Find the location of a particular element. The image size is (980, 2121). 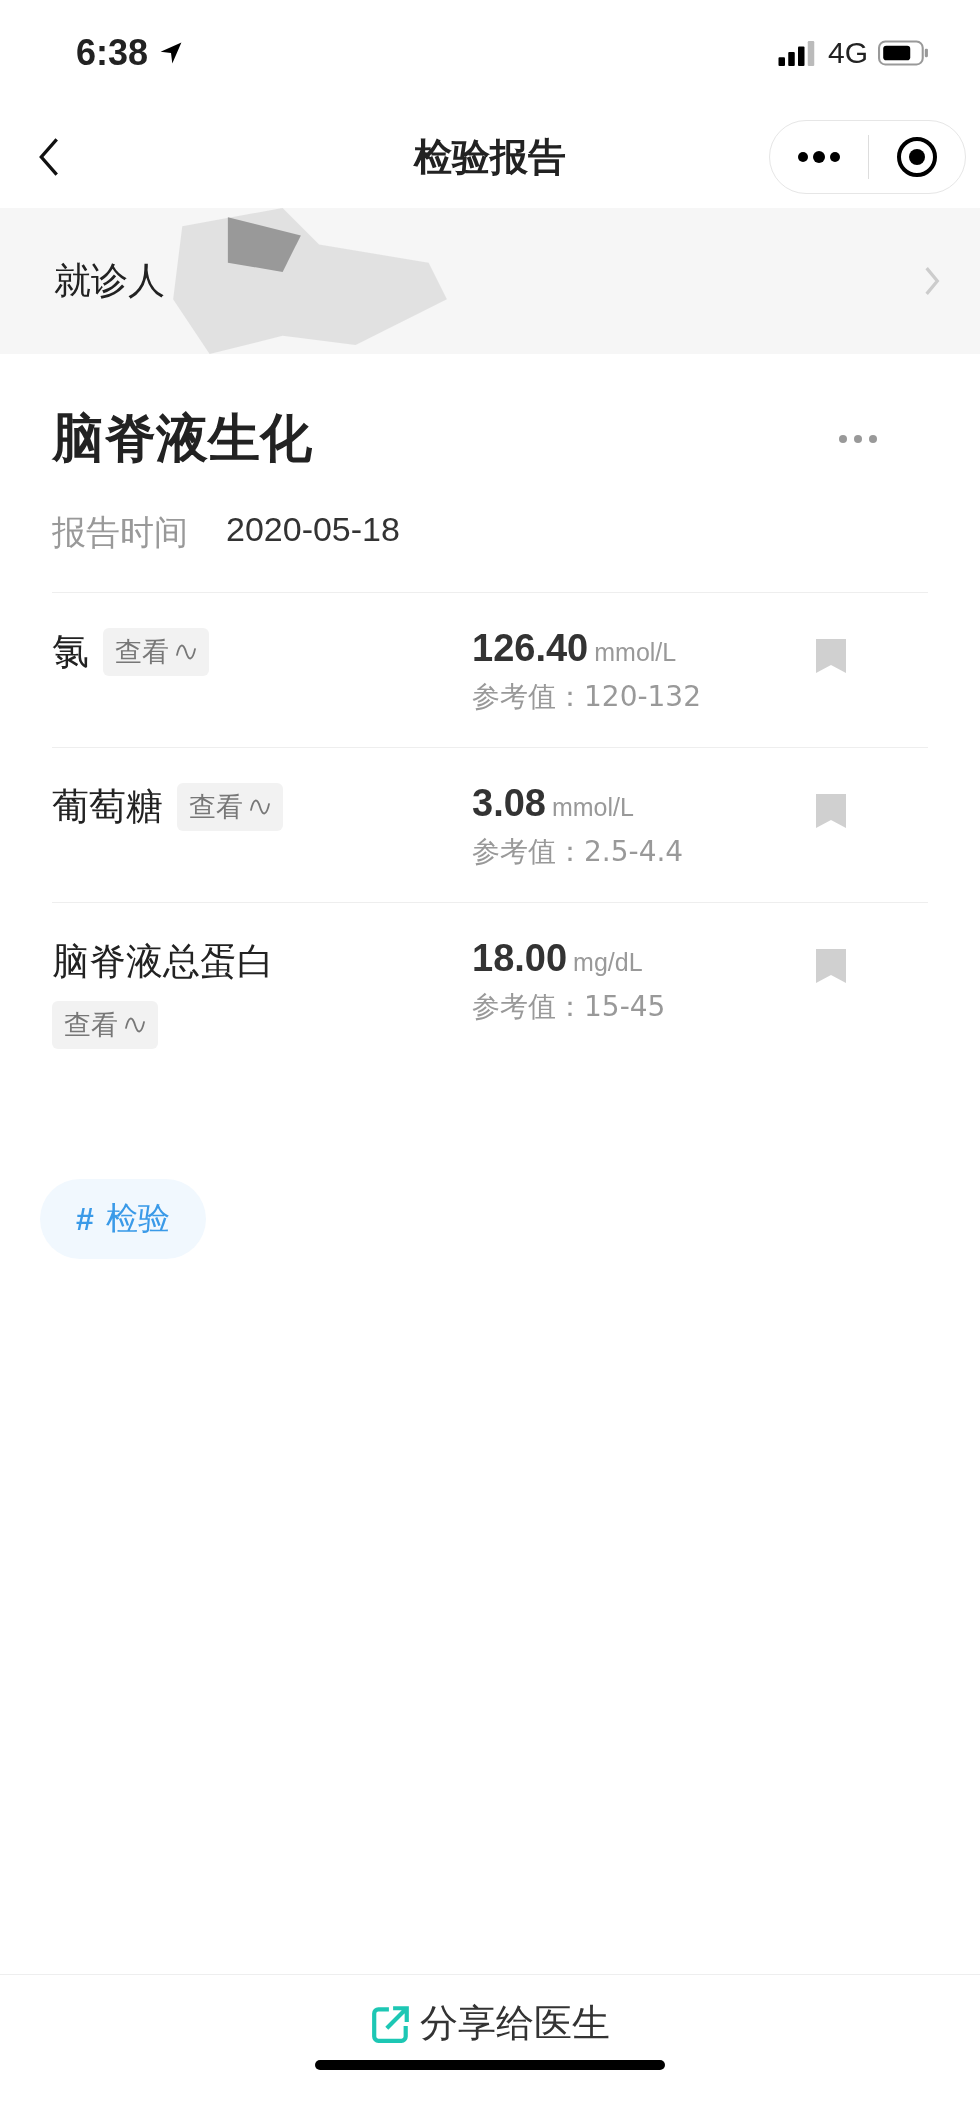

test-value: 18.00 is located at coordinates (520, 958).